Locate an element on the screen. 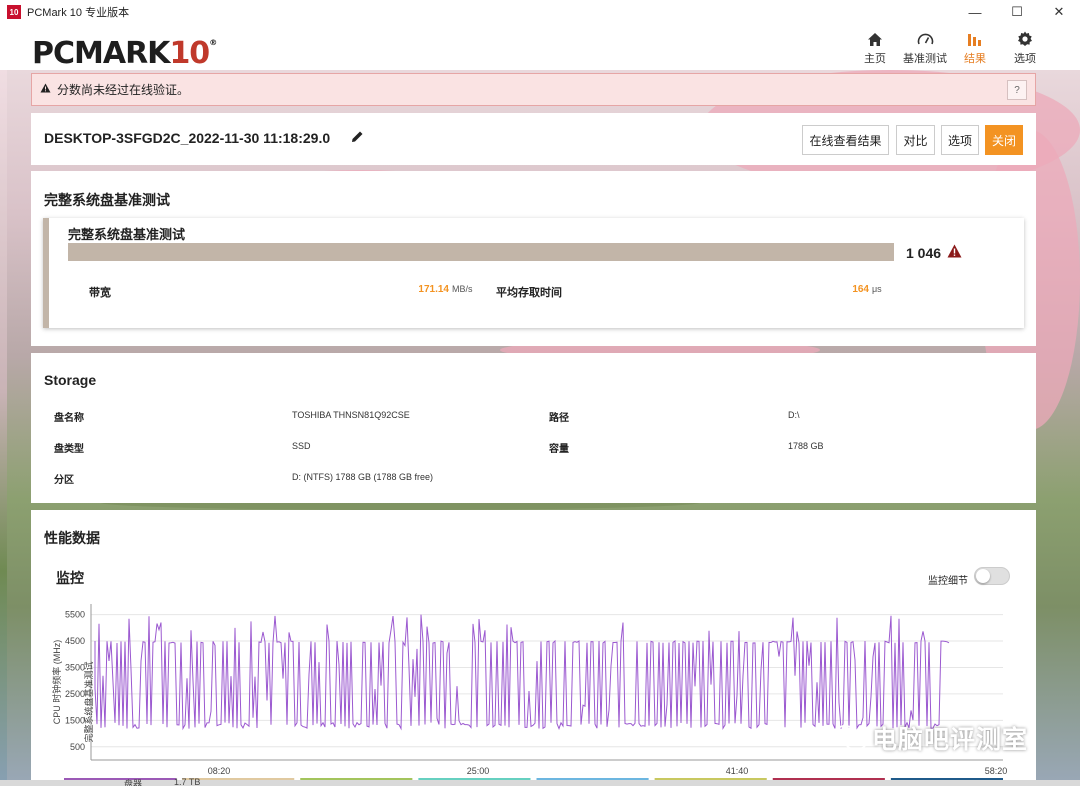 The width and height of the screenshot is (1080, 786). nav-options: 选项 is located at coordinates (1025, 47).